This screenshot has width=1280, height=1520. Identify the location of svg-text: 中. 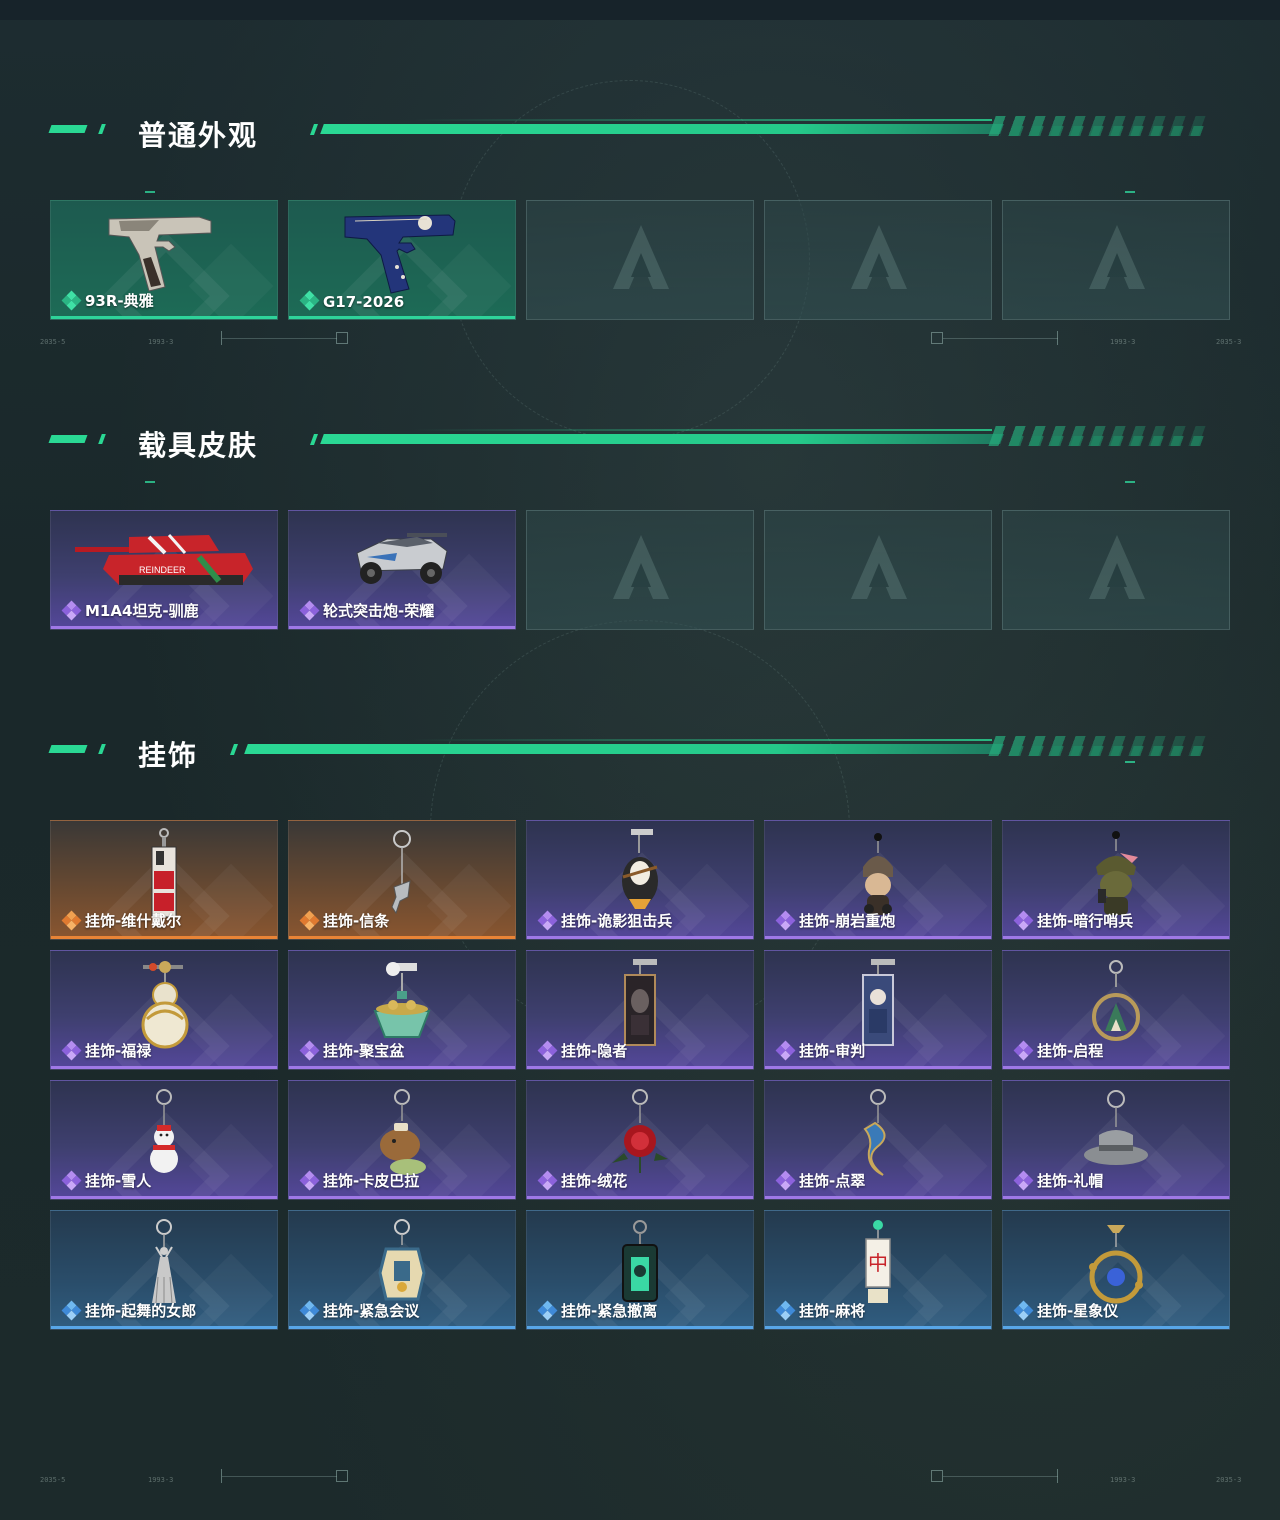
(878, 1263).